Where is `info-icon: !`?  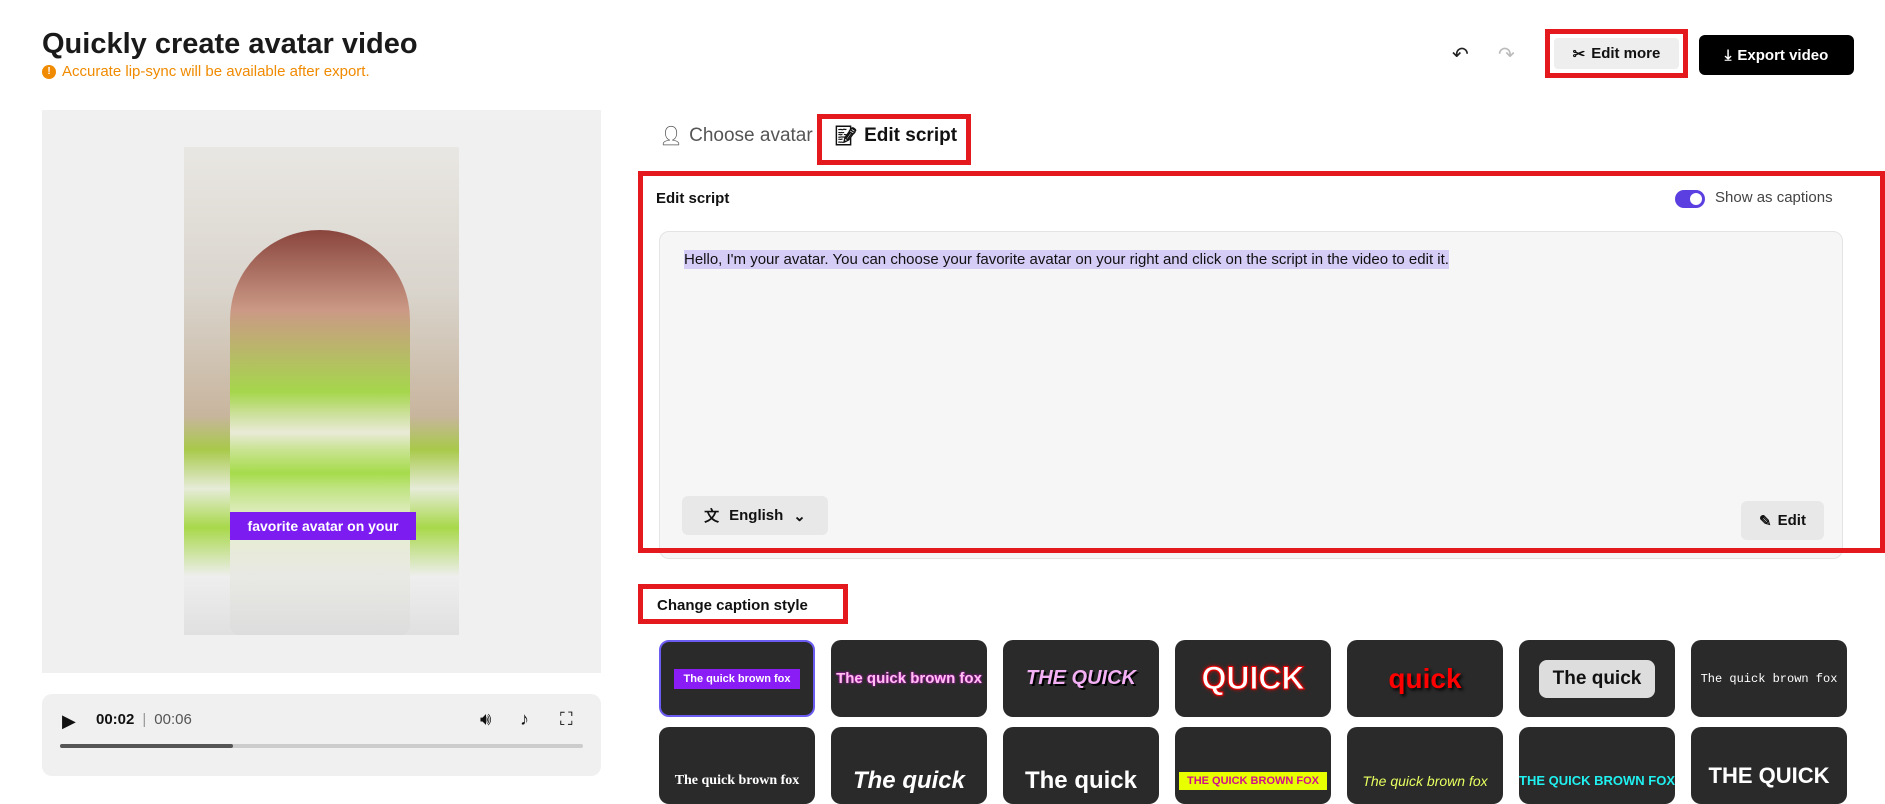 info-icon: ! is located at coordinates (49, 71).